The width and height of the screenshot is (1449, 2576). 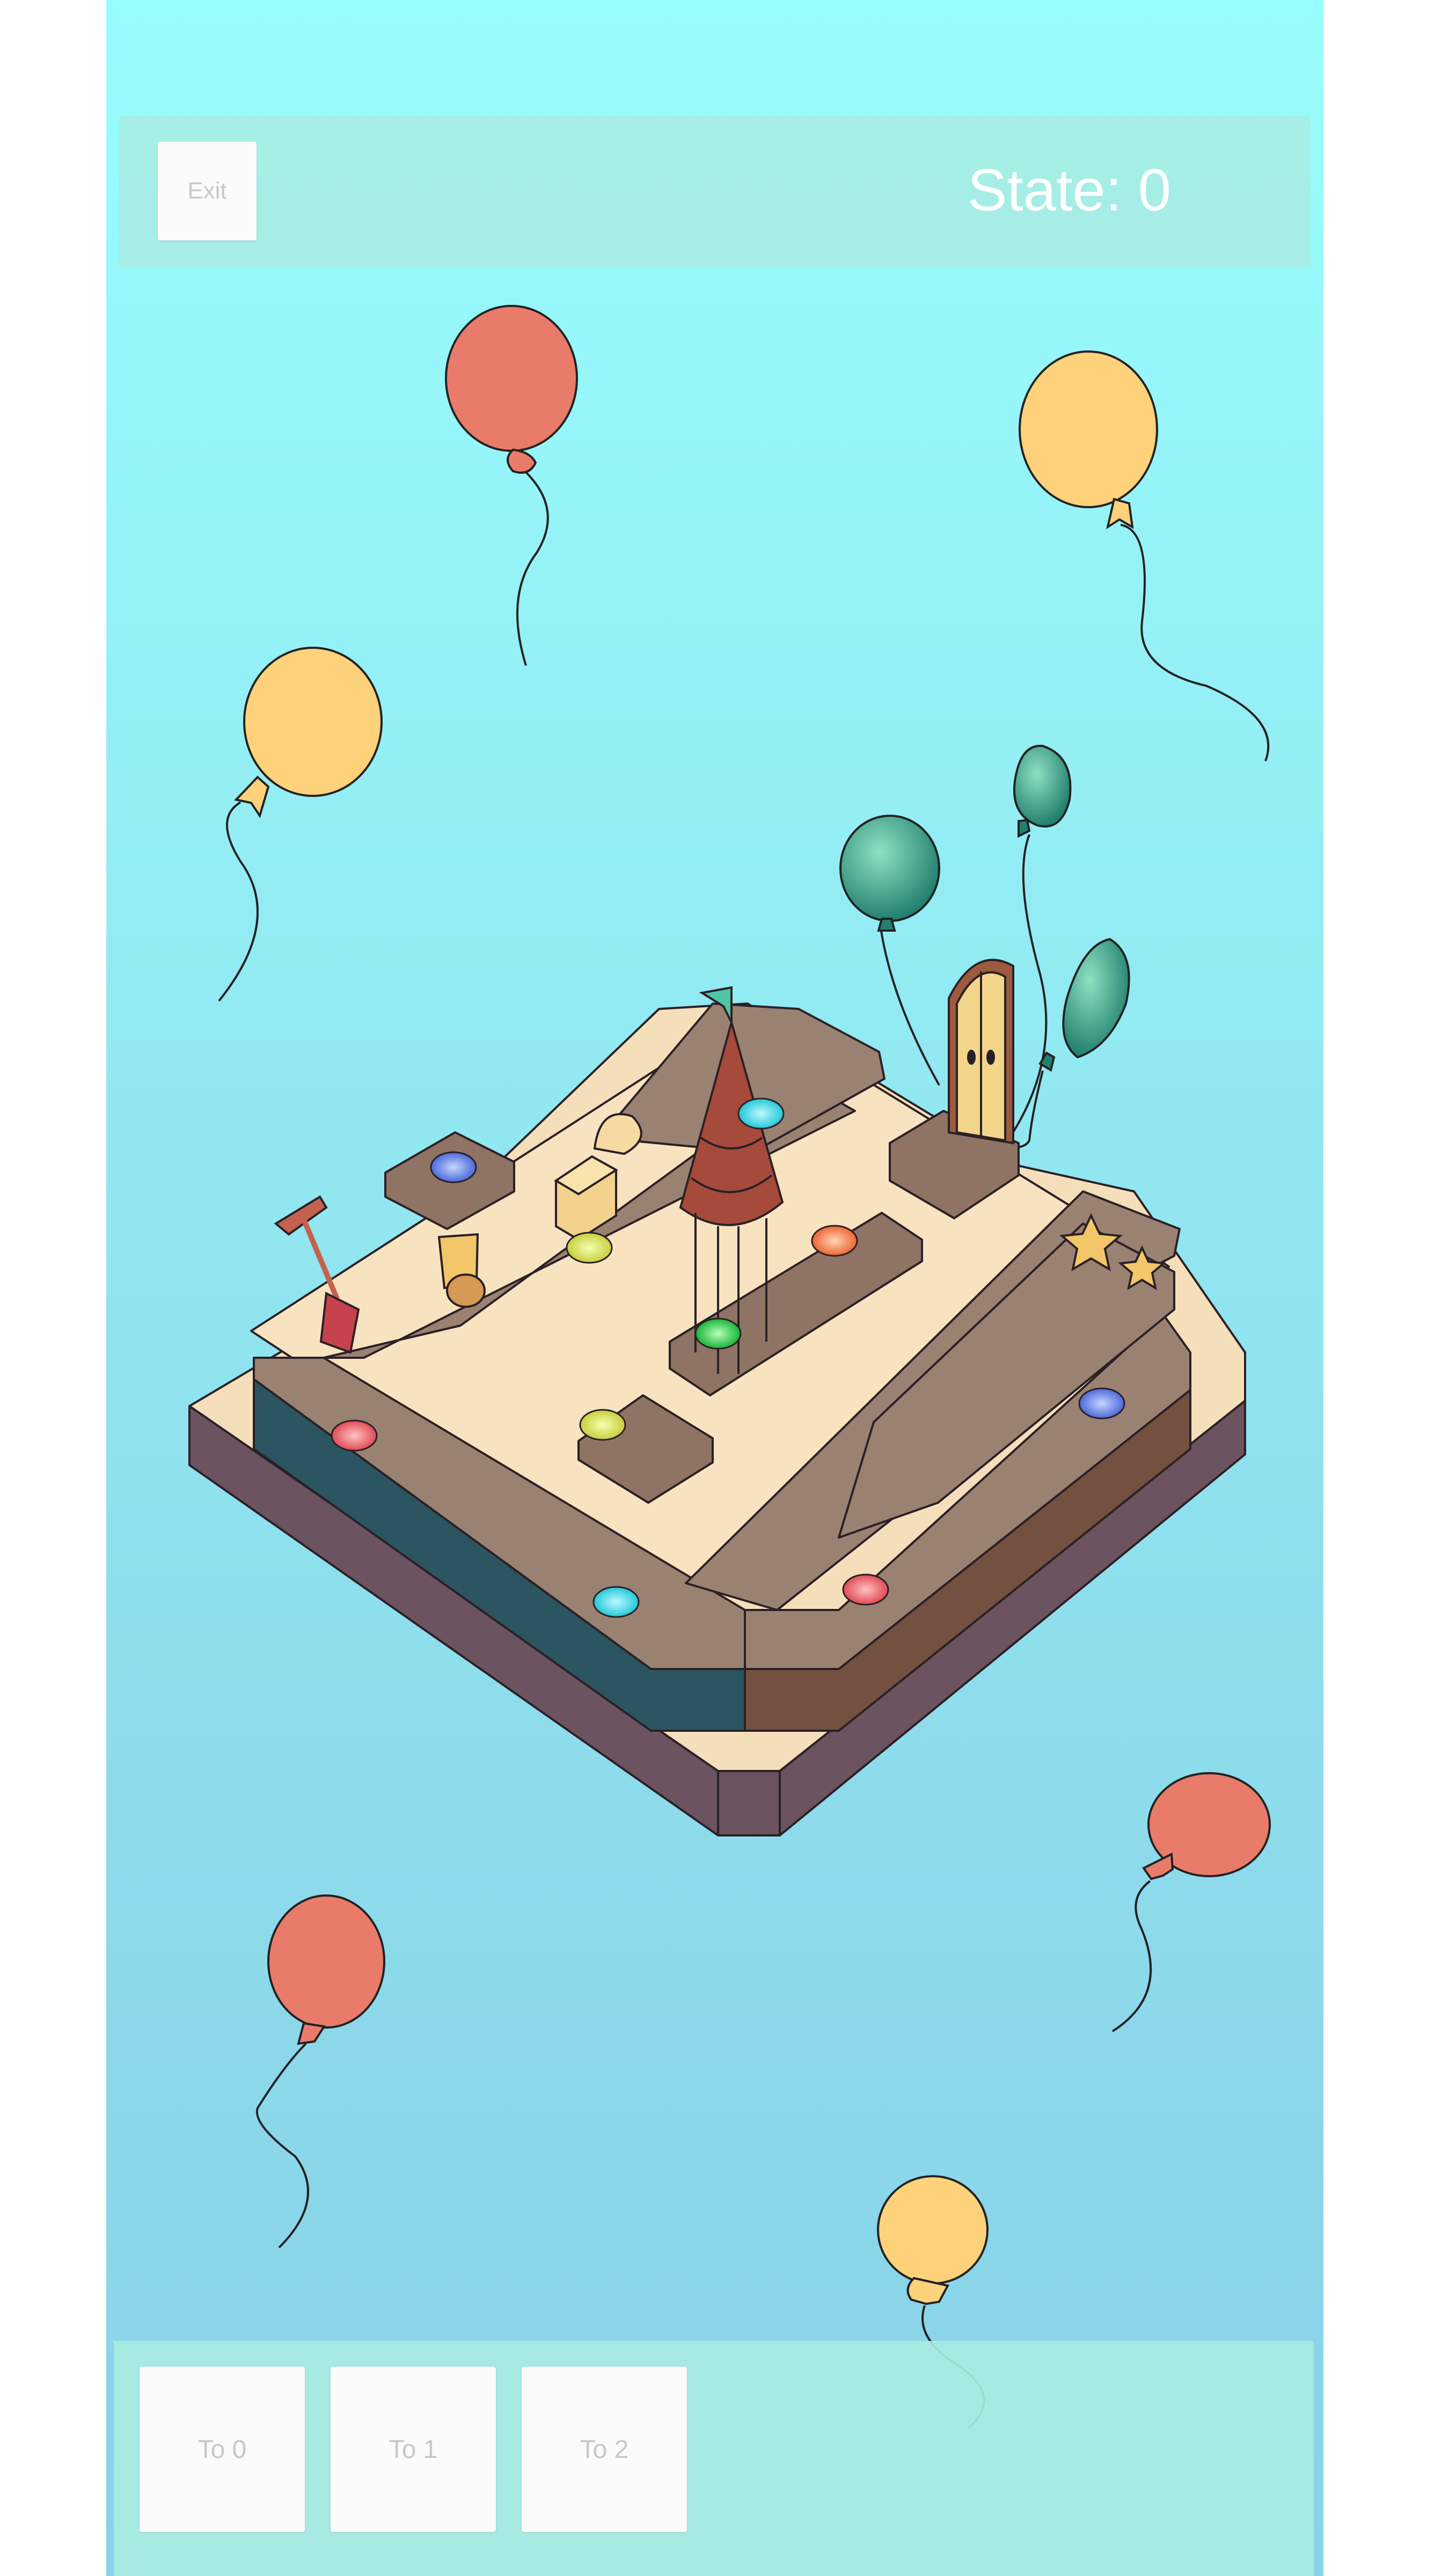 What do you see at coordinates (715, 191) in the screenshot?
I see `top-bar: Exit State: 0` at bounding box center [715, 191].